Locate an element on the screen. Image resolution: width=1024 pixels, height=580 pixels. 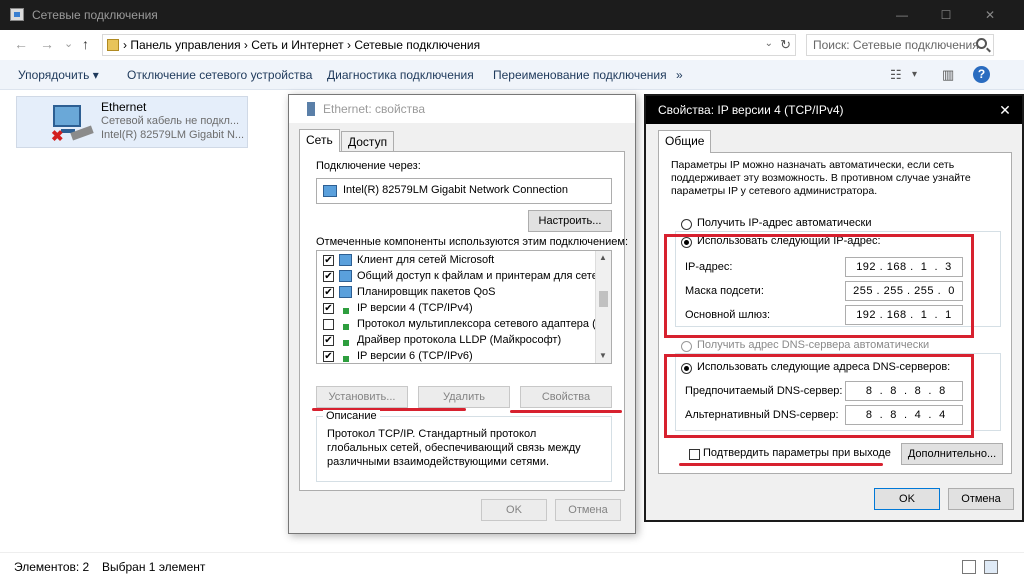
up-button: ↑ is located at coordinates (85, 44).